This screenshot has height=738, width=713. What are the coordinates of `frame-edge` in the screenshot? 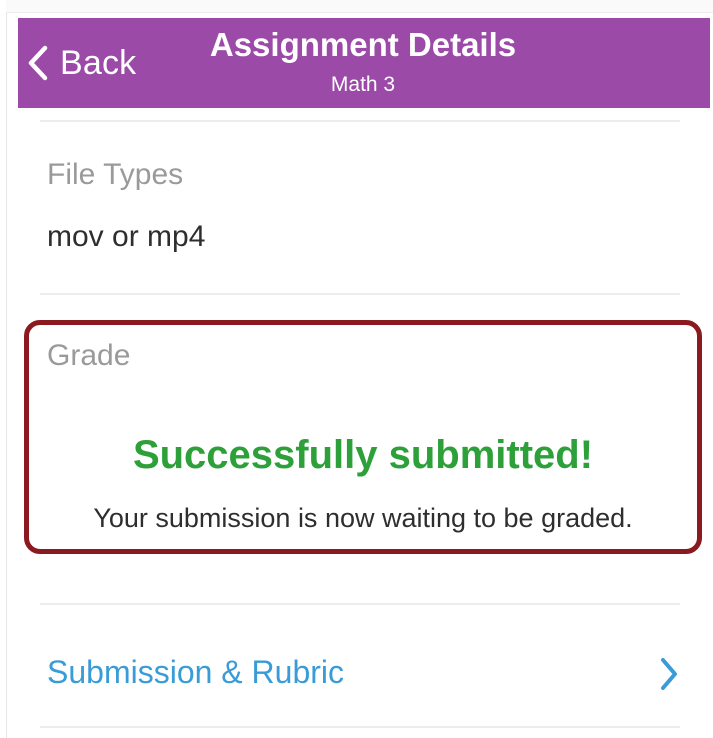 It's located at (6, 369).